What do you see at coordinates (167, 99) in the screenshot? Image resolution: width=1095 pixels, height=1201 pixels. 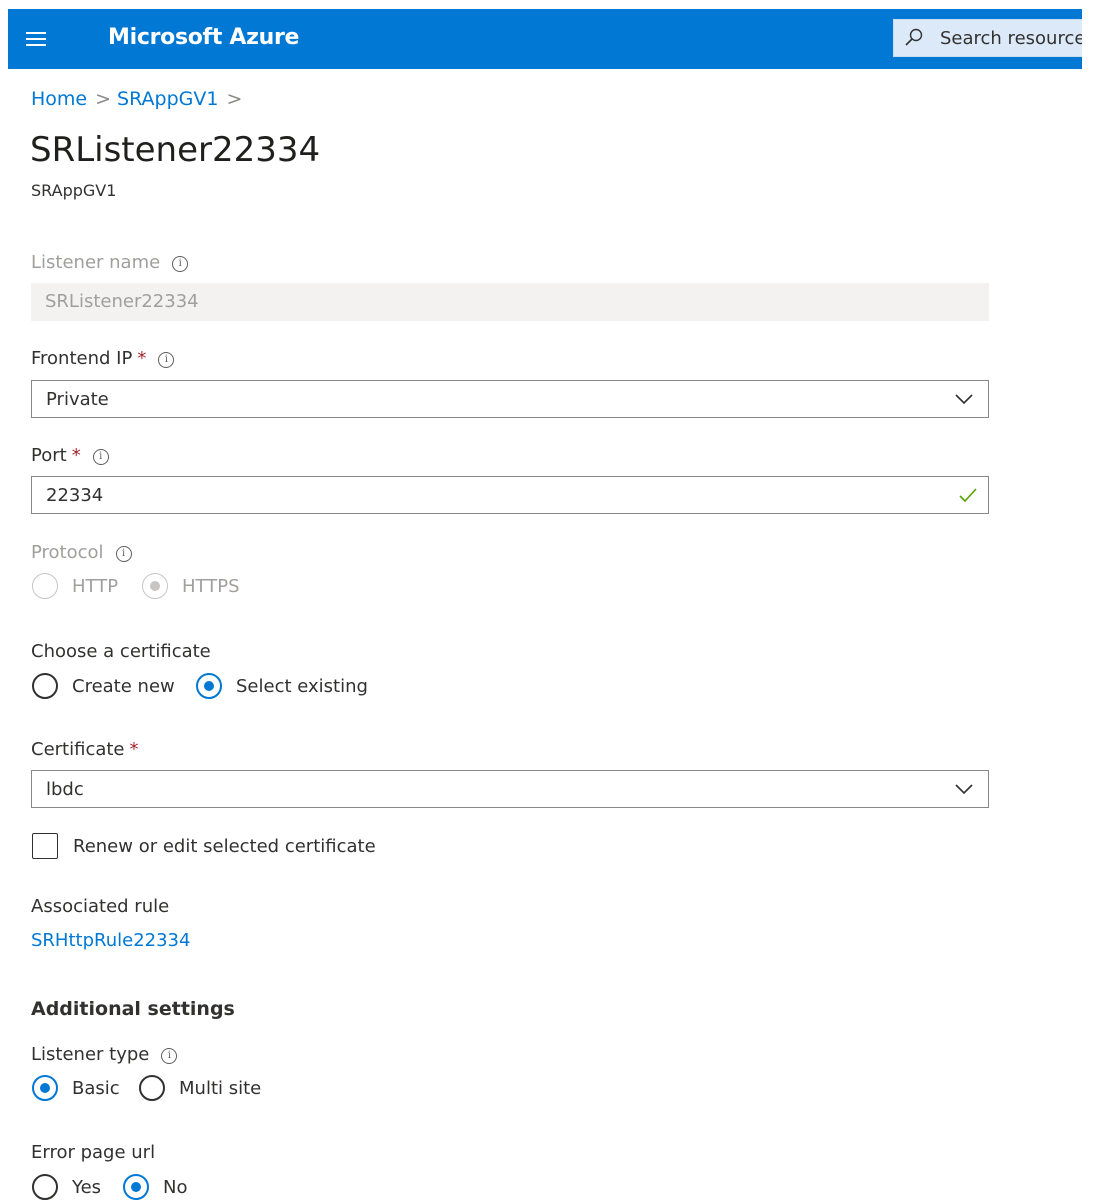 I see `breadcrumb-srappgv1: SRAppGV1` at bounding box center [167, 99].